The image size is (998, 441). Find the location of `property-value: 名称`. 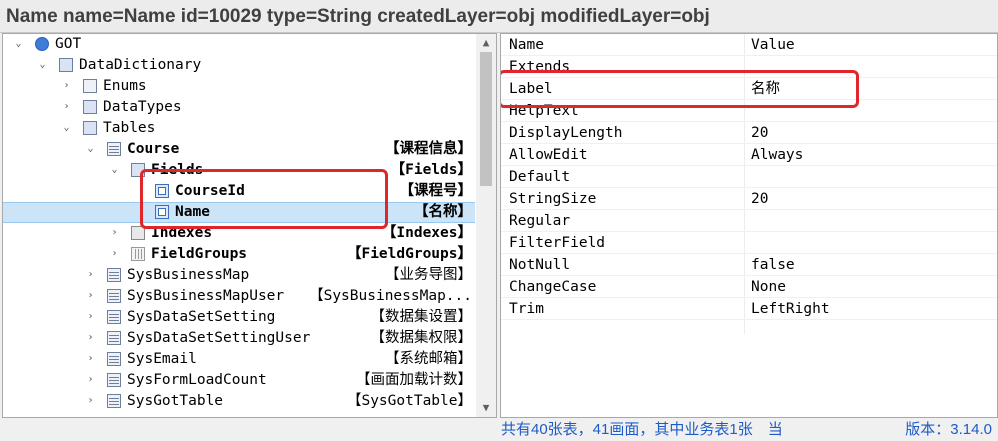

property-value: 名称 is located at coordinates (765, 89).